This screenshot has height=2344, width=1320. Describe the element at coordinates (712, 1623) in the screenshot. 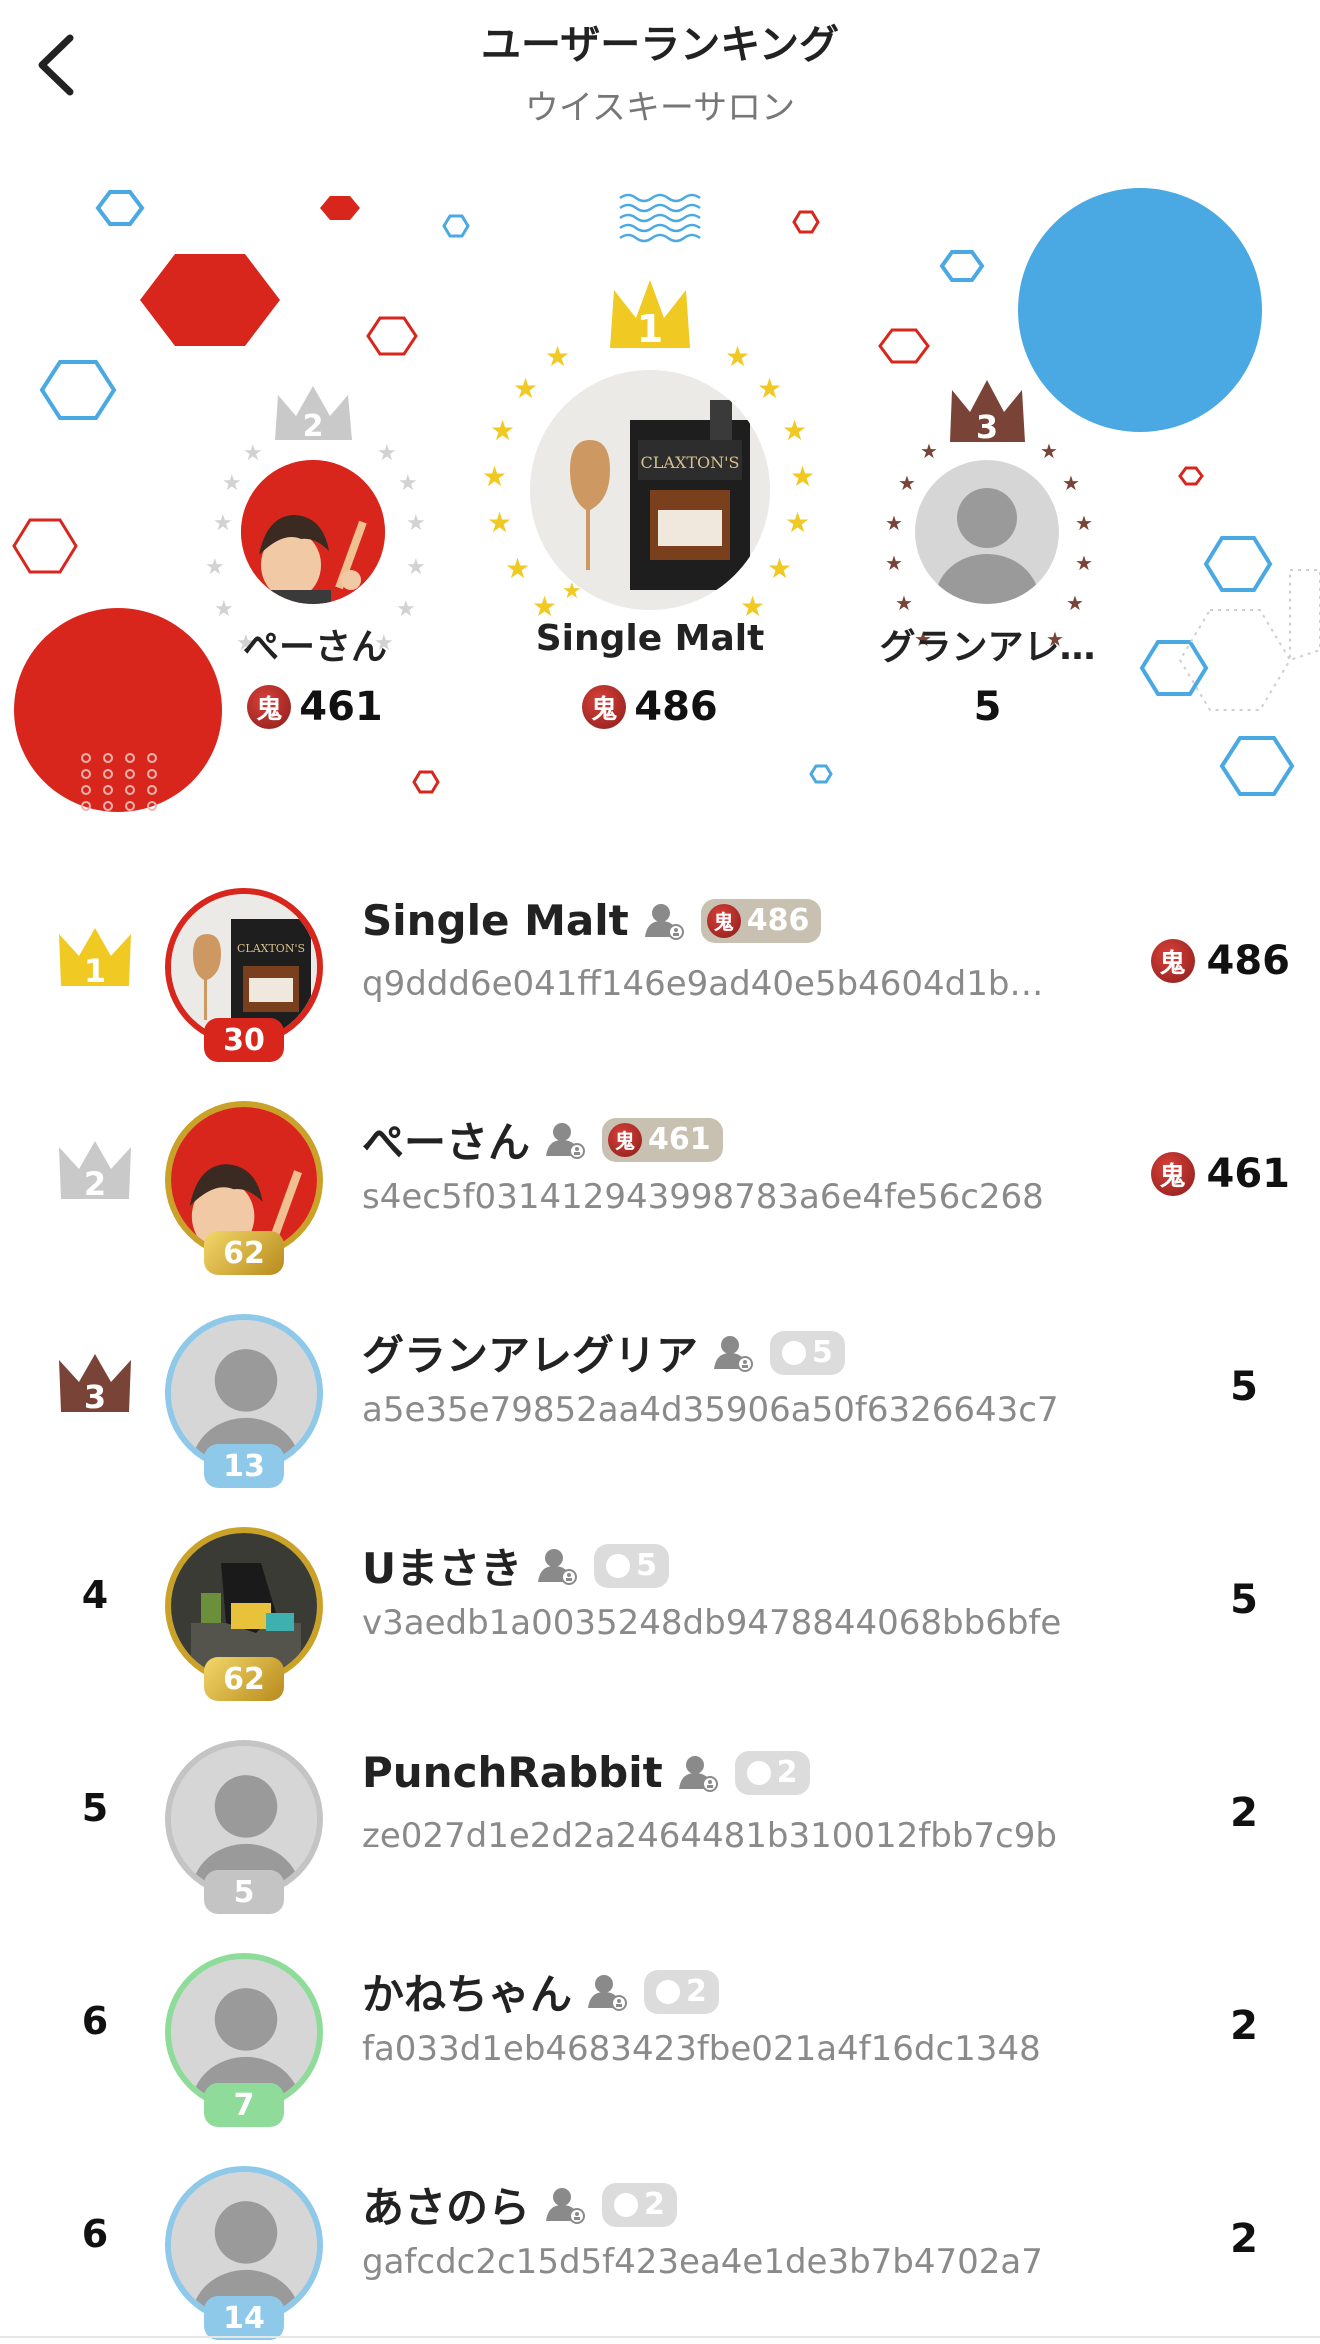

I see `user-id: v3aedb1a0035248db9478844068bb6bfe` at that location.